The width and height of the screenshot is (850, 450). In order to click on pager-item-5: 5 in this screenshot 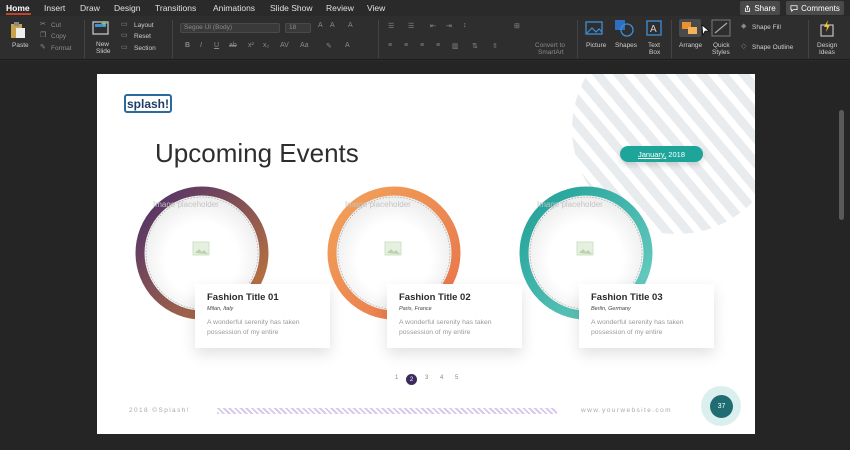, I will do `click(456, 378)`.